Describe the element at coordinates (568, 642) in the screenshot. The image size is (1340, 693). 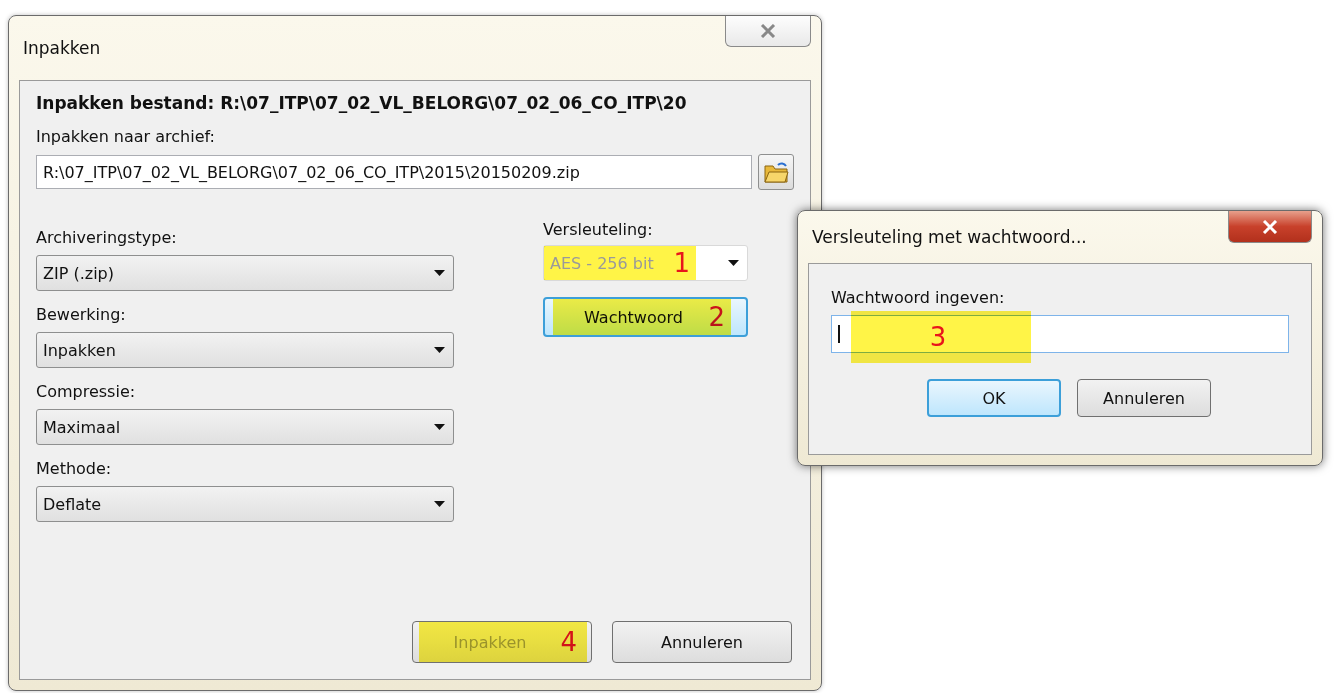
I see `annotation-number: 4` at that location.